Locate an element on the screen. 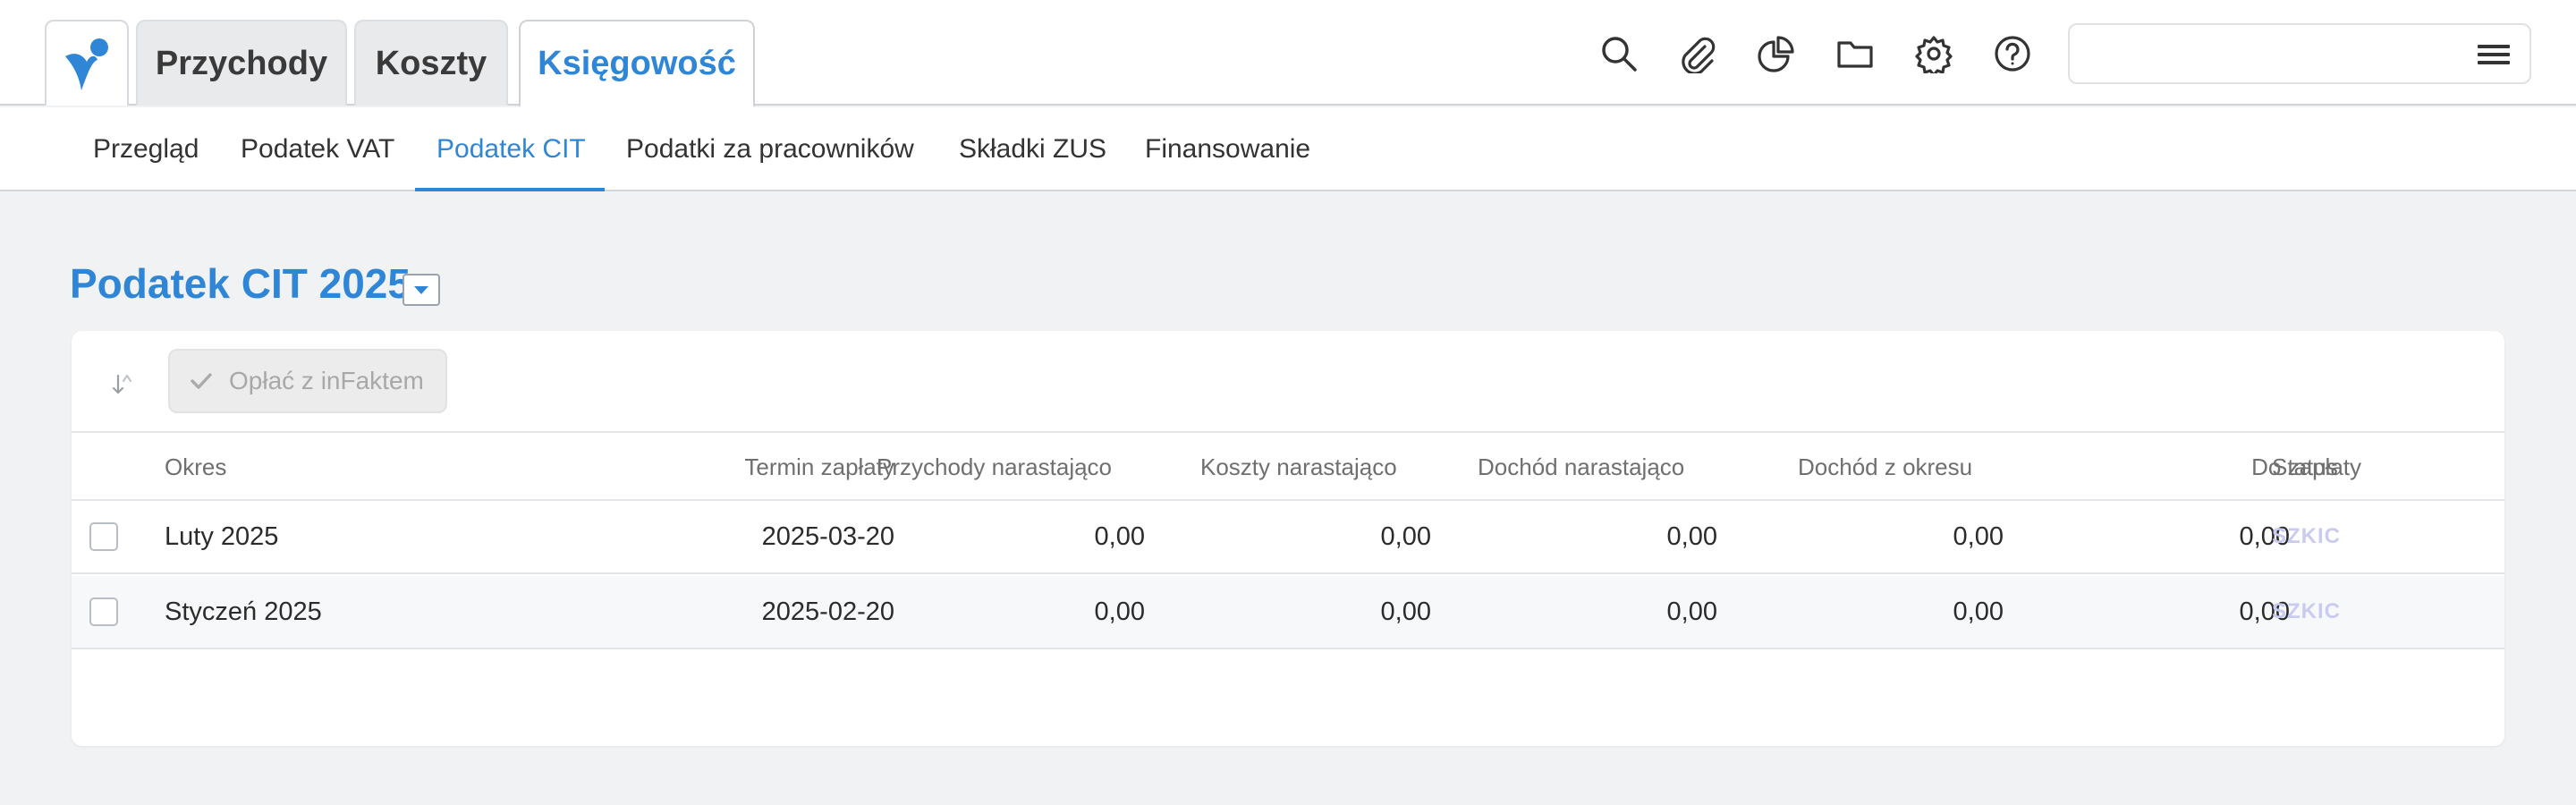  files-button is located at coordinates (1855, 53).